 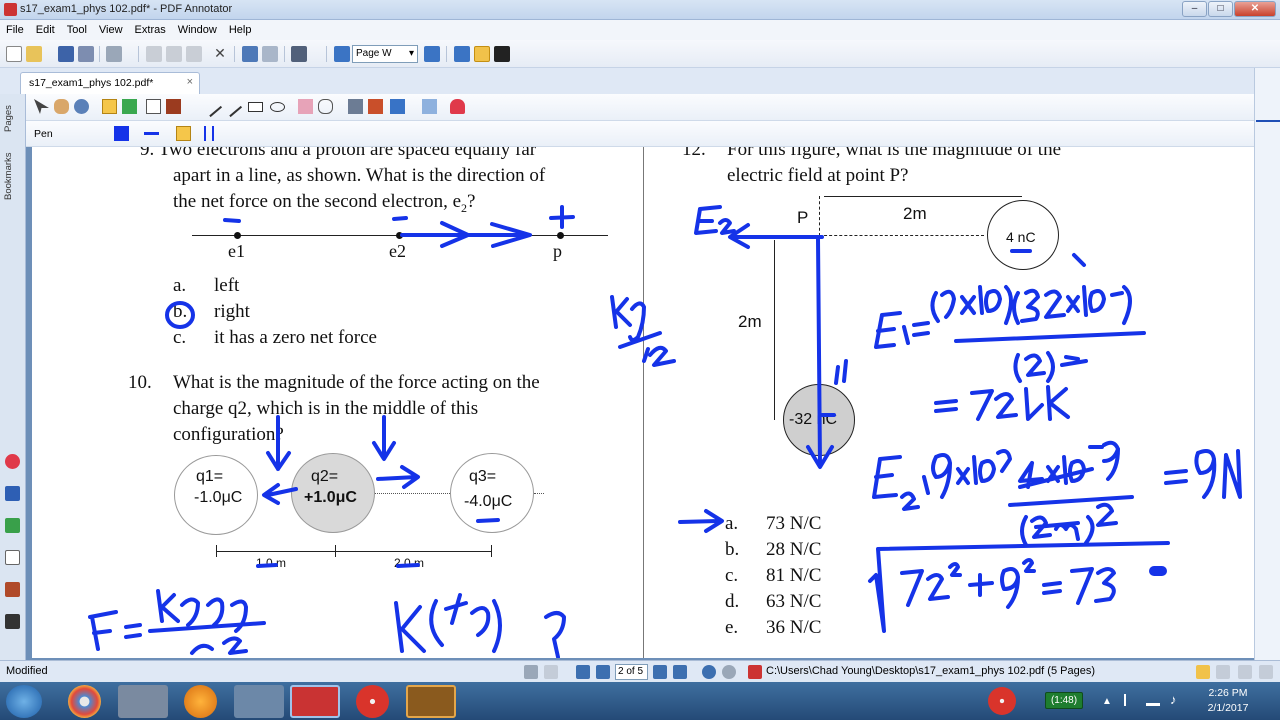 What do you see at coordinates (1266, 672) in the screenshot?
I see `view-facing-continuous-icon` at bounding box center [1266, 672].